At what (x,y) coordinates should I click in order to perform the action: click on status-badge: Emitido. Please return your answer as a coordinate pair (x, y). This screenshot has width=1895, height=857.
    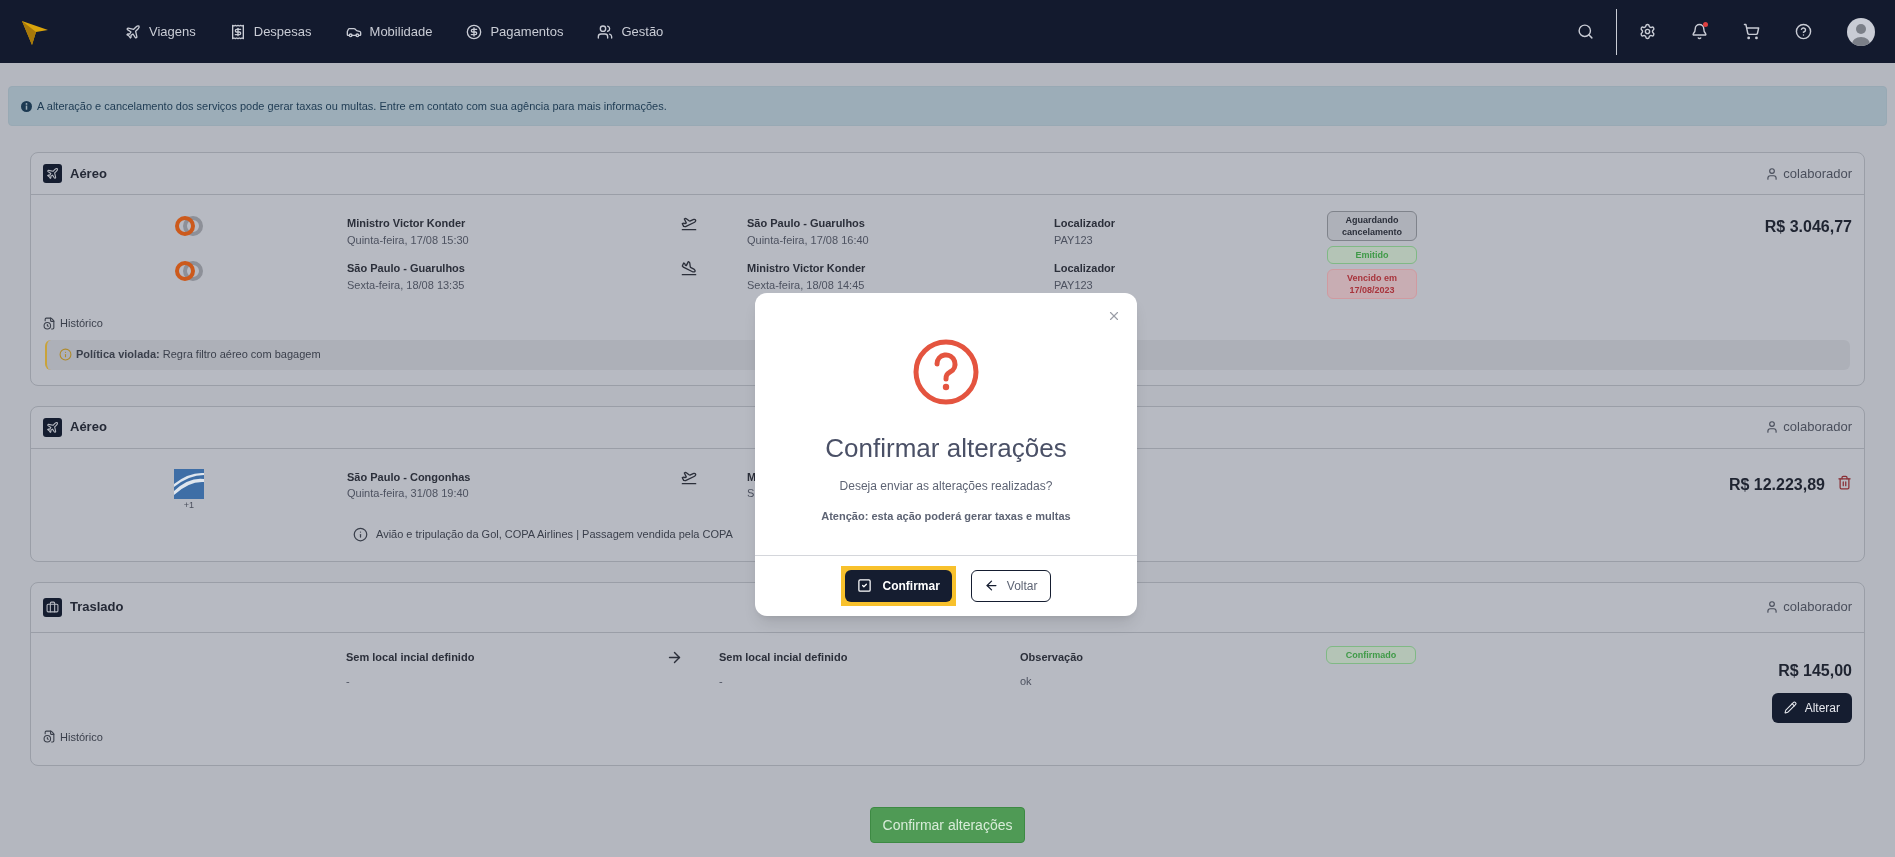
    Looking at the image, I should click on (1372, 255).